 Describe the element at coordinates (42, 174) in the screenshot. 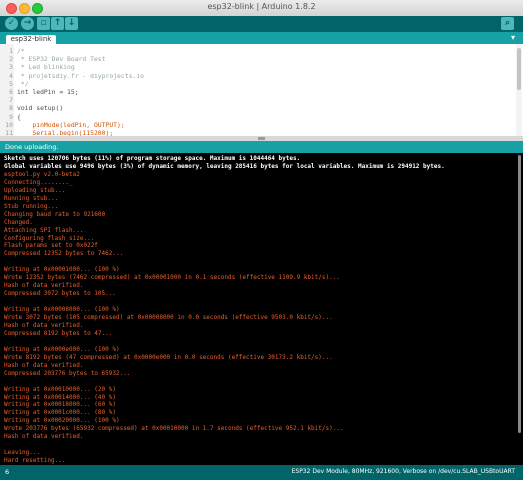

I see `console-line: esptool.py v2.0-beta2` at that location.